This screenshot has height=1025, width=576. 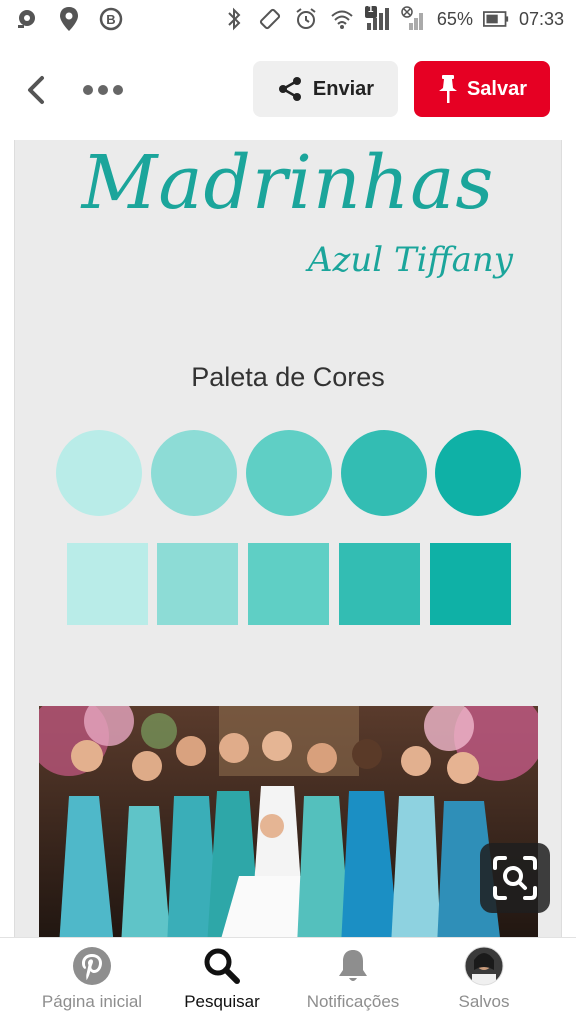 What do you see at coordinates (27, 19) in the screenshot?
I see `app-notification-icon` at bounding box center [27, 19].